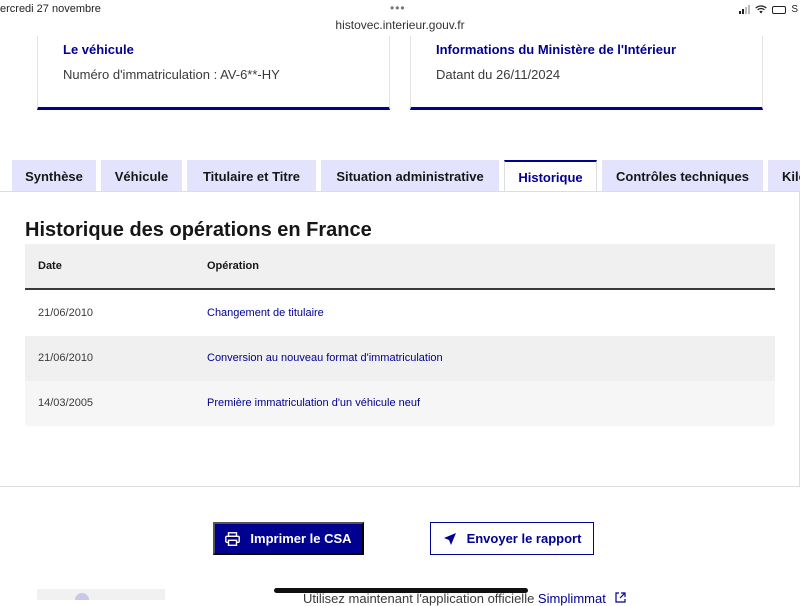 Image resolution: width=800 pixels, height=606 pixels. What do you see at coordinates (400, 313) in the screenshot?
I see `table-row: 21/06/2010 Changement de titulaire` at bounding box center [400, 313].